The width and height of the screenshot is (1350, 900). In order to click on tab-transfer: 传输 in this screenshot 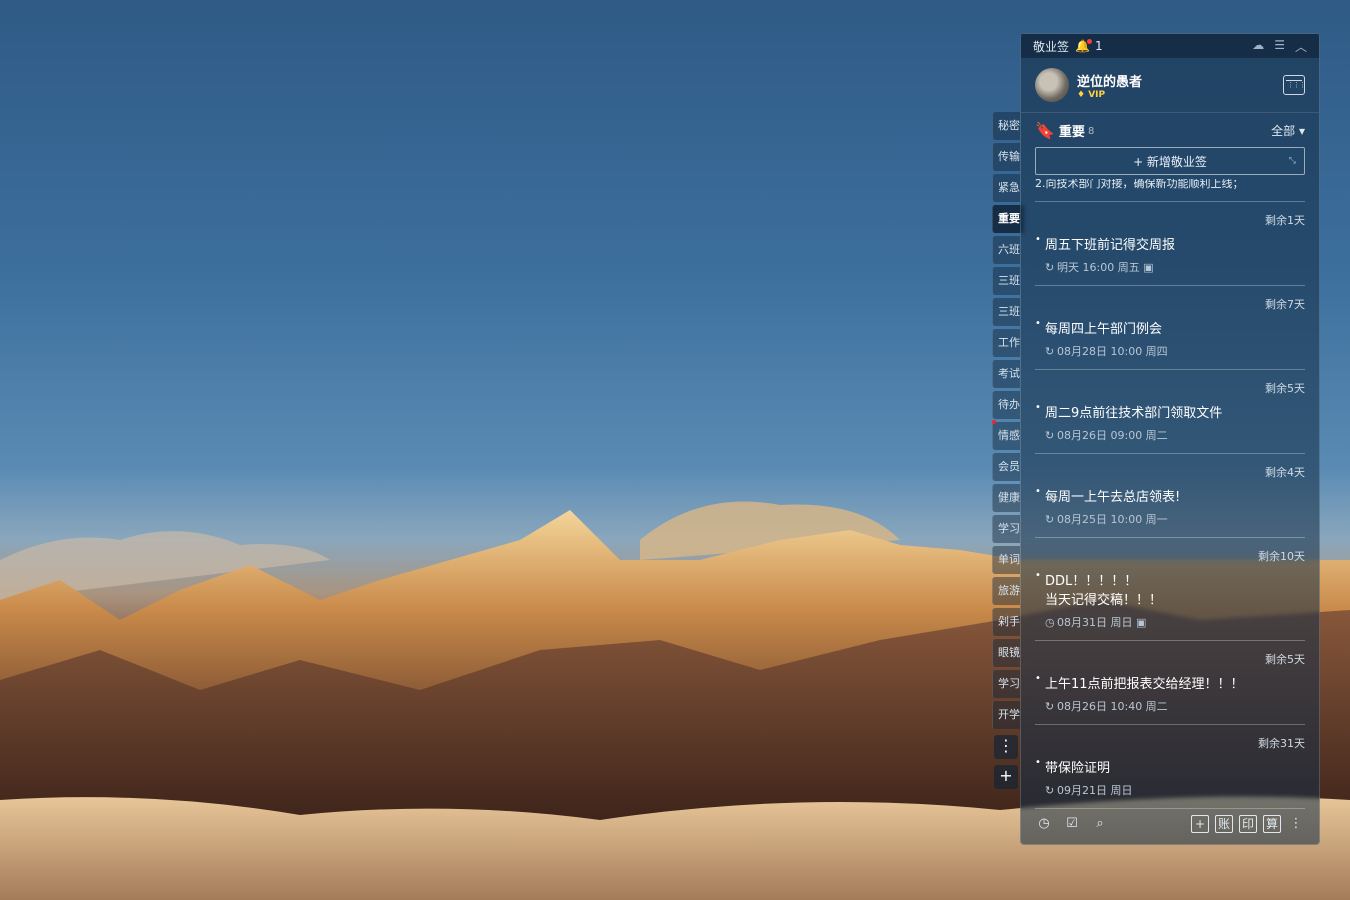, I will do `click(1006, 157)`.